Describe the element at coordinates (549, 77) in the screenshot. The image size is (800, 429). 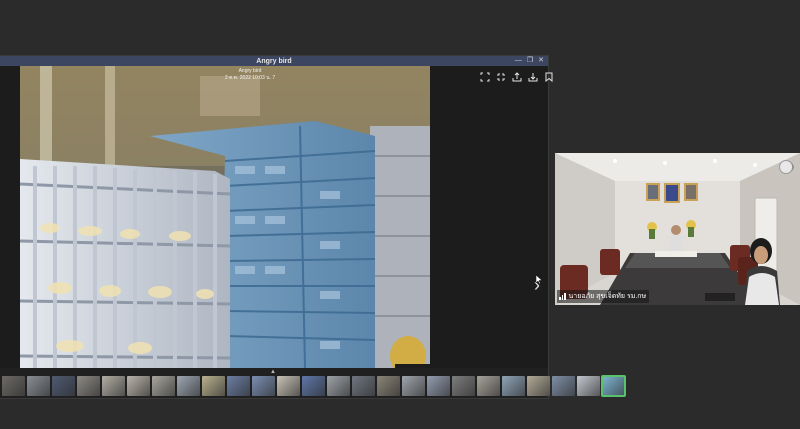
I see `bookmark-icon` at that location.